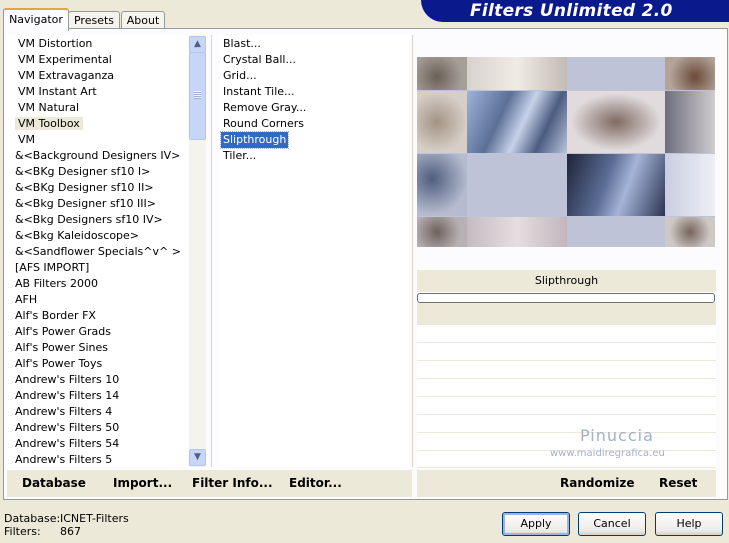 This screenshot has width=729, height=543. I want to click on category-item-label: AB Filters 2000, so click(57, 283).